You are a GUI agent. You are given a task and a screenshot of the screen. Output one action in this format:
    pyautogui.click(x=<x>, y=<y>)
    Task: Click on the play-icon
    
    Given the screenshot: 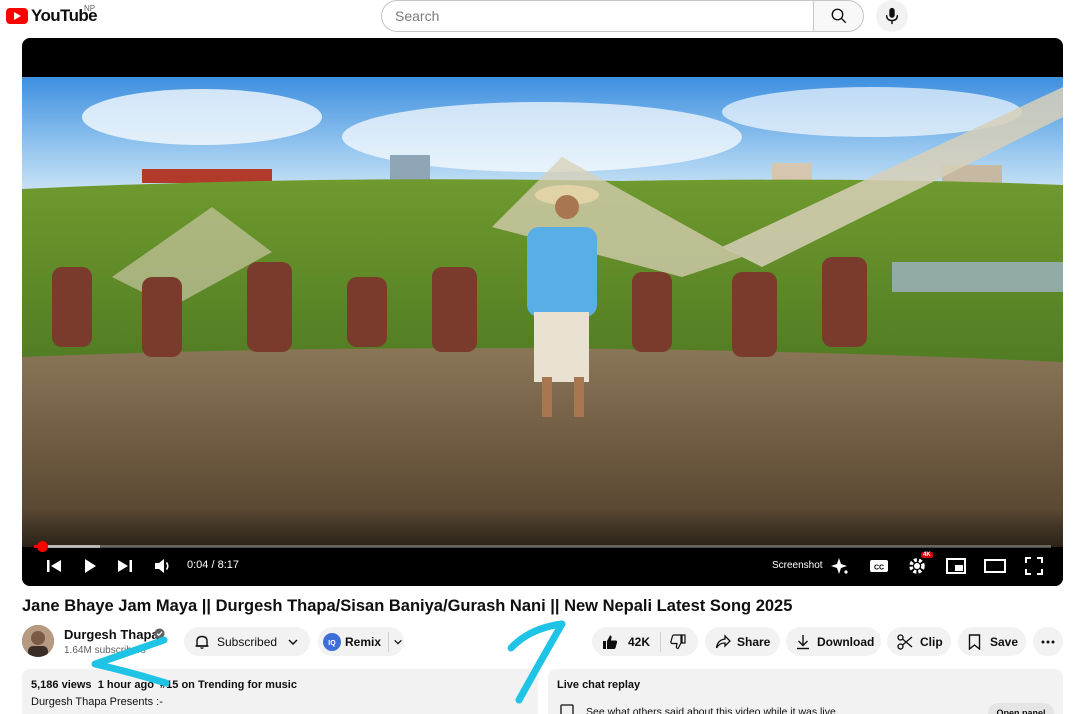 What is the action you would take?
    pyautogui.click(x=90, y=566)
    